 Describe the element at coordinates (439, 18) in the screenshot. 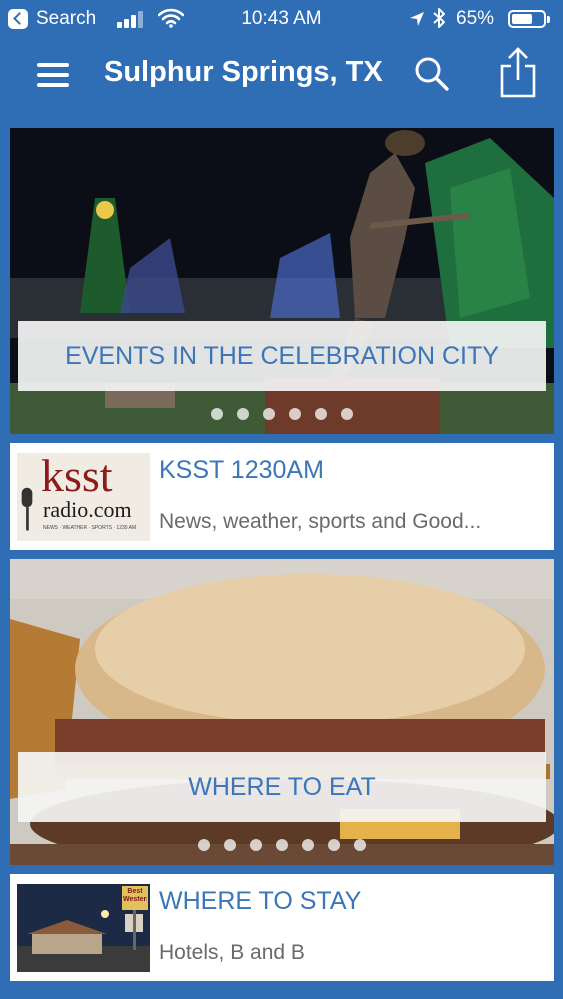

I see `bluetooth-icon` at that location.